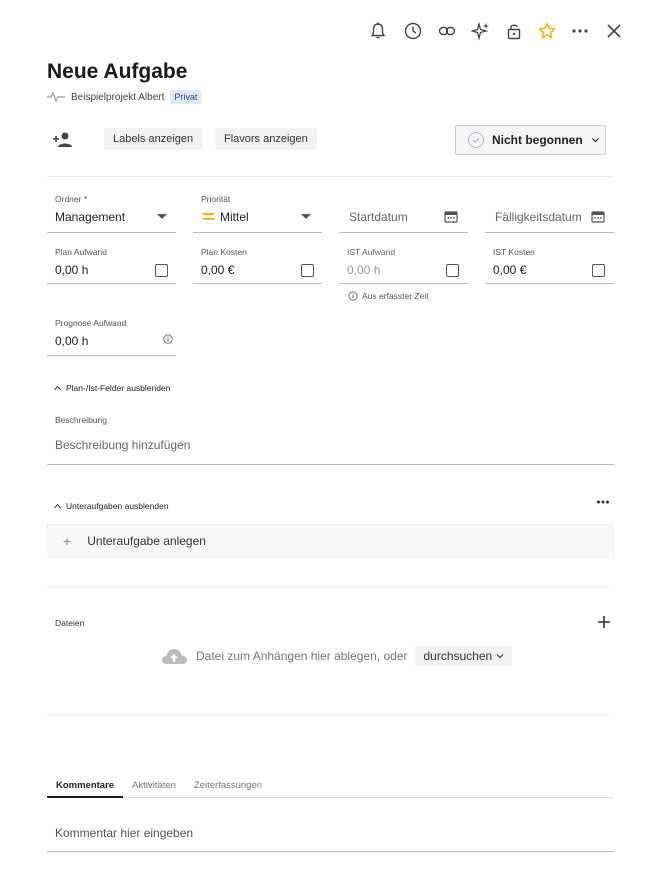 Image resolution: width=661 pixels, height=891 pixels. Describe the element at coordinates (117, 71) in the screenshot. I see `page-title: Neue Aufgabe` at that location.